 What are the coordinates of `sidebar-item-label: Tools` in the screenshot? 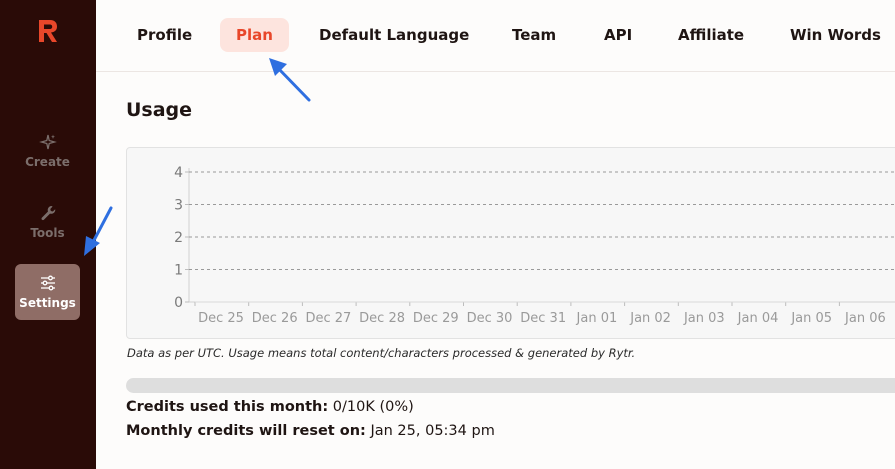 It's located at (47, 233).